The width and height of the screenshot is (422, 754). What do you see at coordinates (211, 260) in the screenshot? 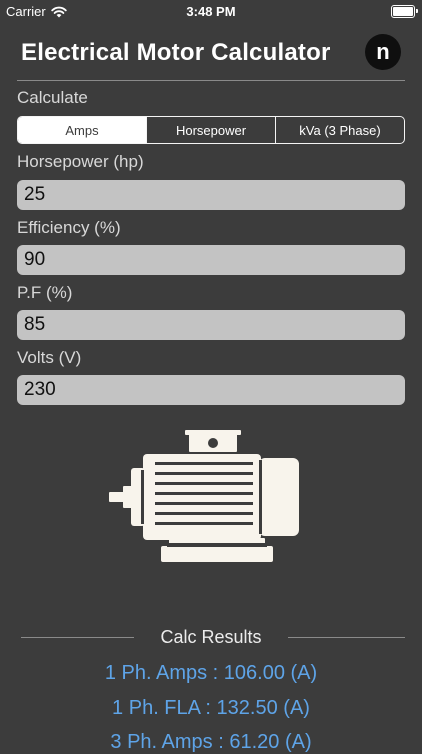
I see `efficiency-field: 90` at bounding box center [211, 260].